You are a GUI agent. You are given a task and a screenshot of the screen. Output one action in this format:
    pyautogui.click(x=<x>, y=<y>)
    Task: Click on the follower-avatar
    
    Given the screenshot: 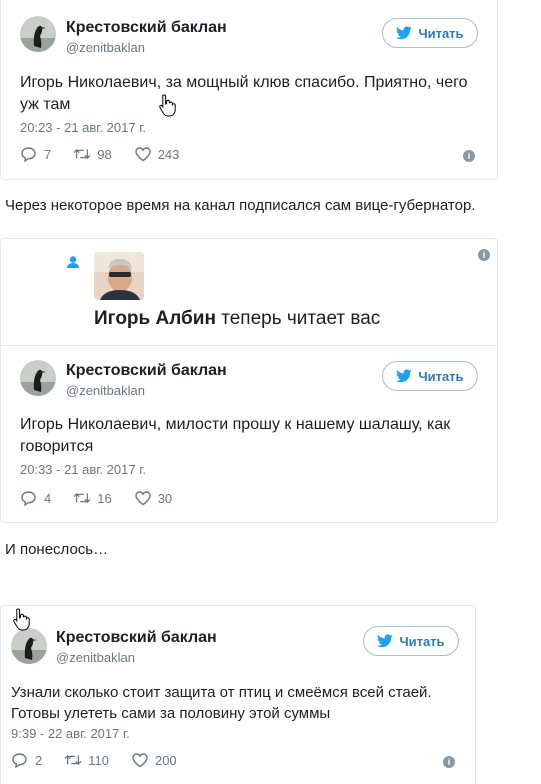 What is the action you would take?
    pyautogui.click(x=119, y=276)
    